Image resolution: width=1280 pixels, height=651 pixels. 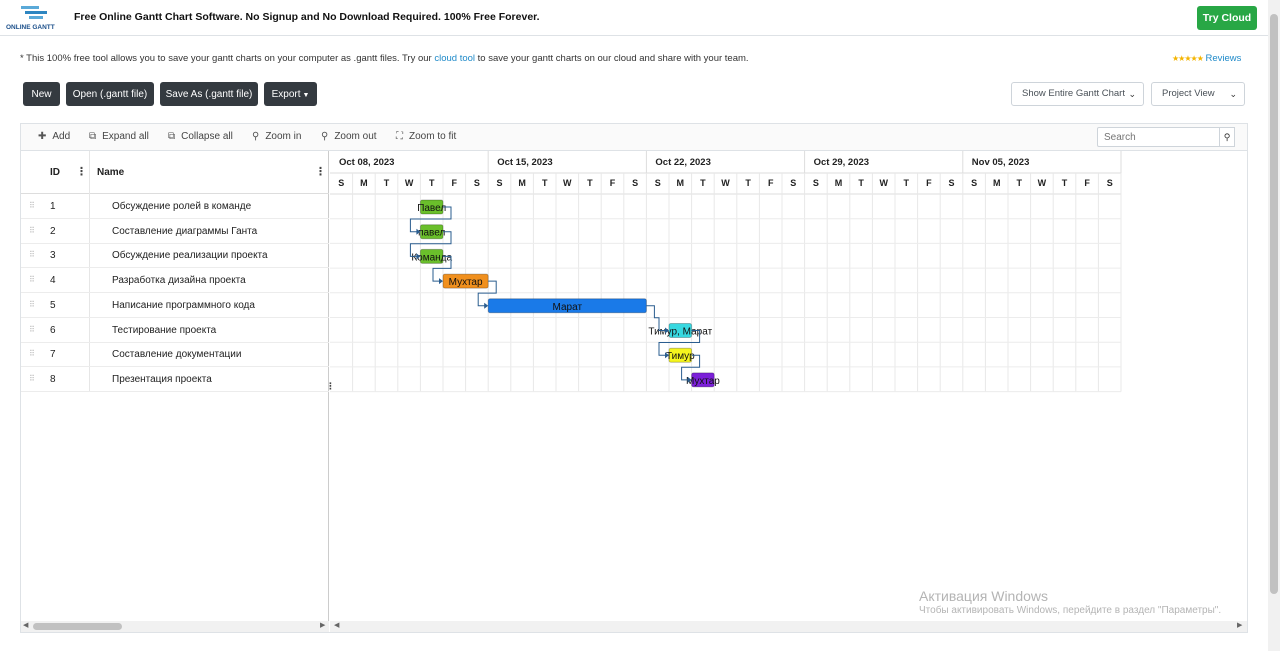 I want to click on logo-text: ONLINE GANTT, so click(x=30, y=27).